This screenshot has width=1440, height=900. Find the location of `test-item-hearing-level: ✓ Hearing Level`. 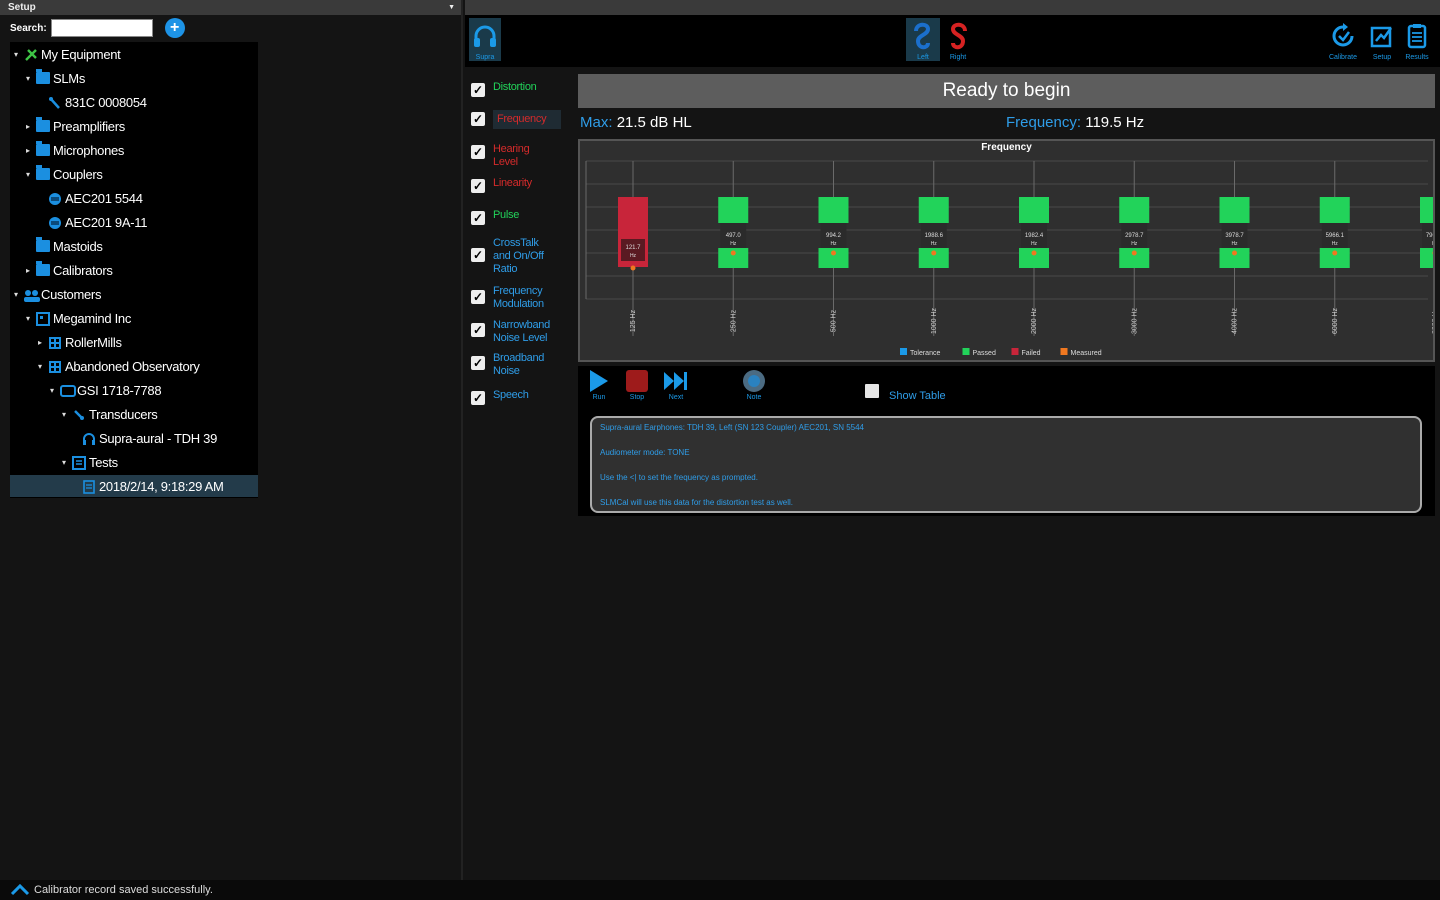

test-item-hearing-level: ✓ Hearing Level is located at coordinates (504, 156).